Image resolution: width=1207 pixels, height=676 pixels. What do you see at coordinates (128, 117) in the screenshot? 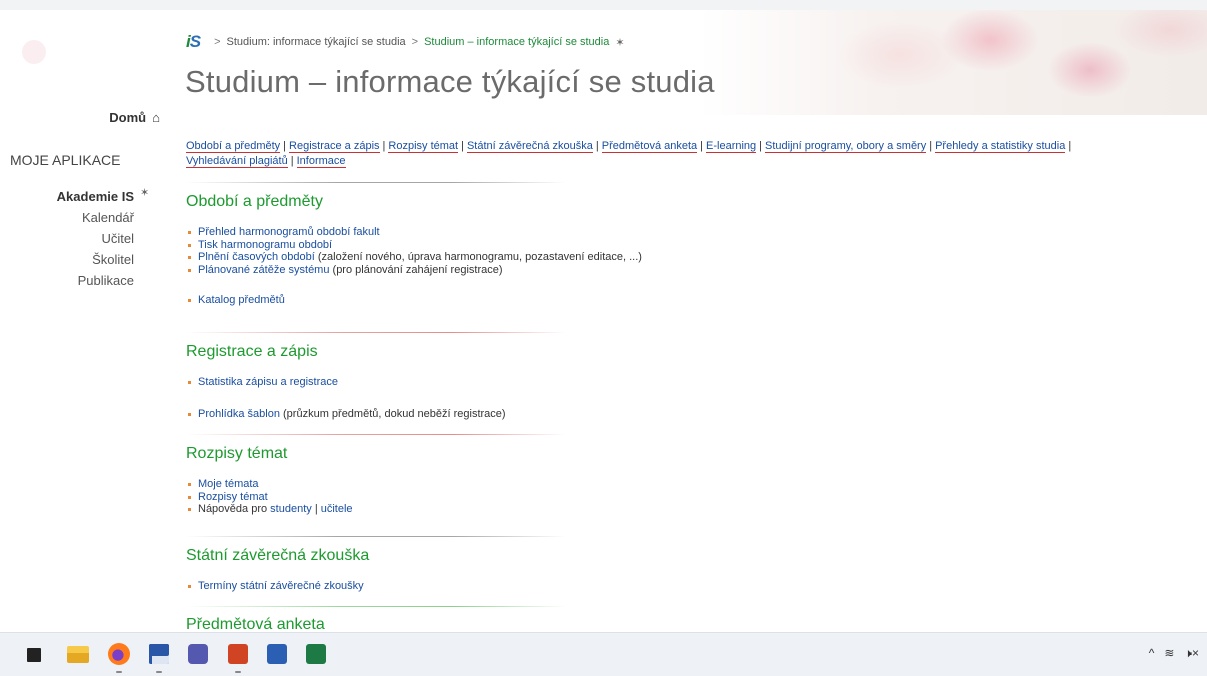
I see `home-label: Domů` at bounding box center [128, 117].